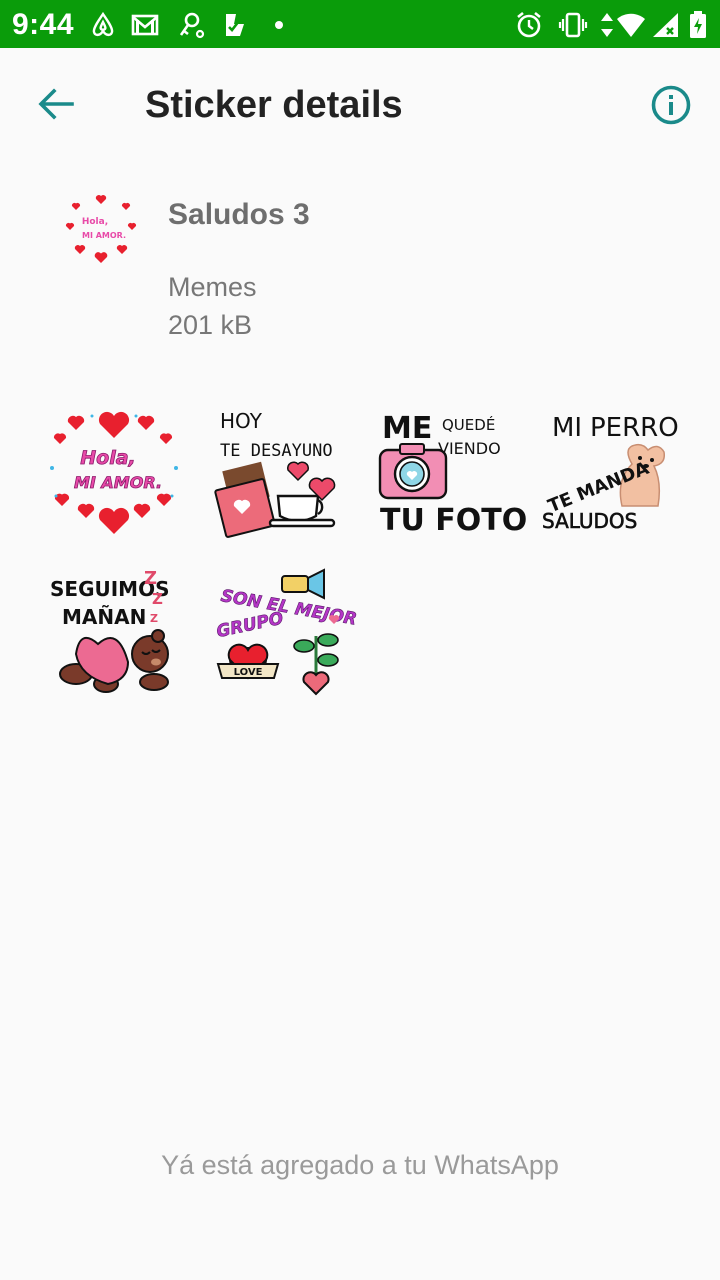 This screenshot has width=720, height=1280. I want to click on sticker-text: ME, so click(407, 428).